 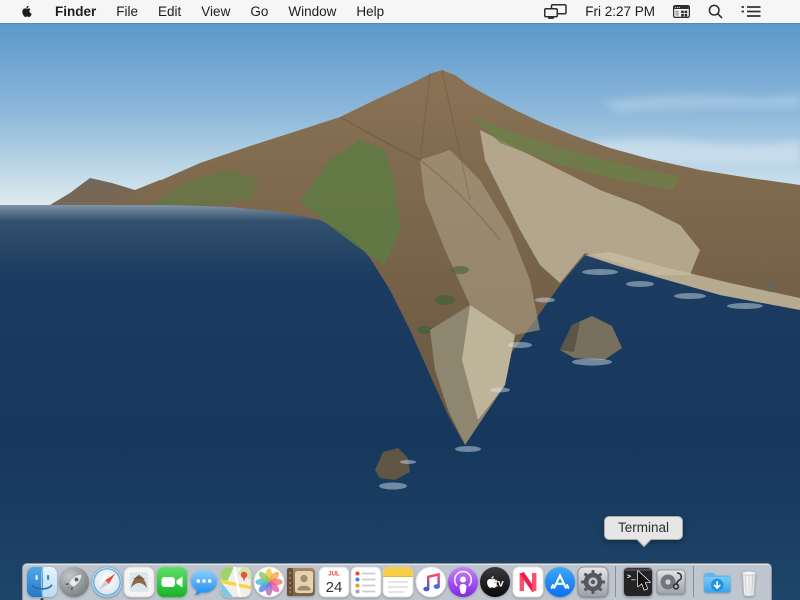 I want to click on dock-item-messages, so click(x=204, y=582).